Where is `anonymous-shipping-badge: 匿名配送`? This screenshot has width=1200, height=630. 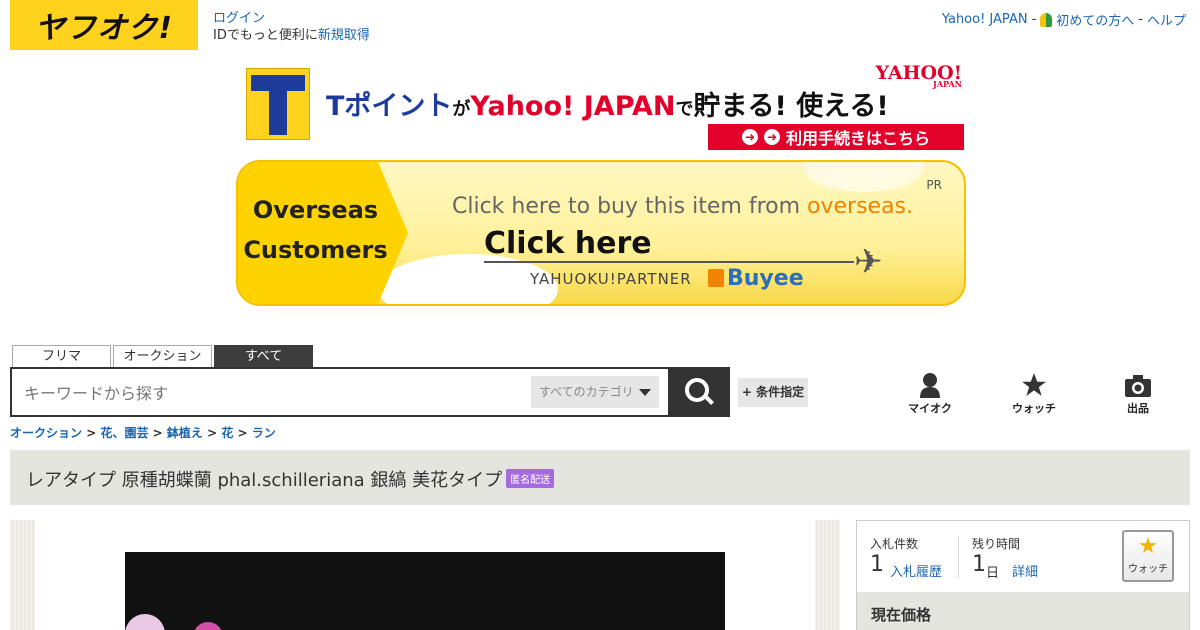 anonymous-shipping-badge: 匿名配送 is located at coordinates (530, 478).